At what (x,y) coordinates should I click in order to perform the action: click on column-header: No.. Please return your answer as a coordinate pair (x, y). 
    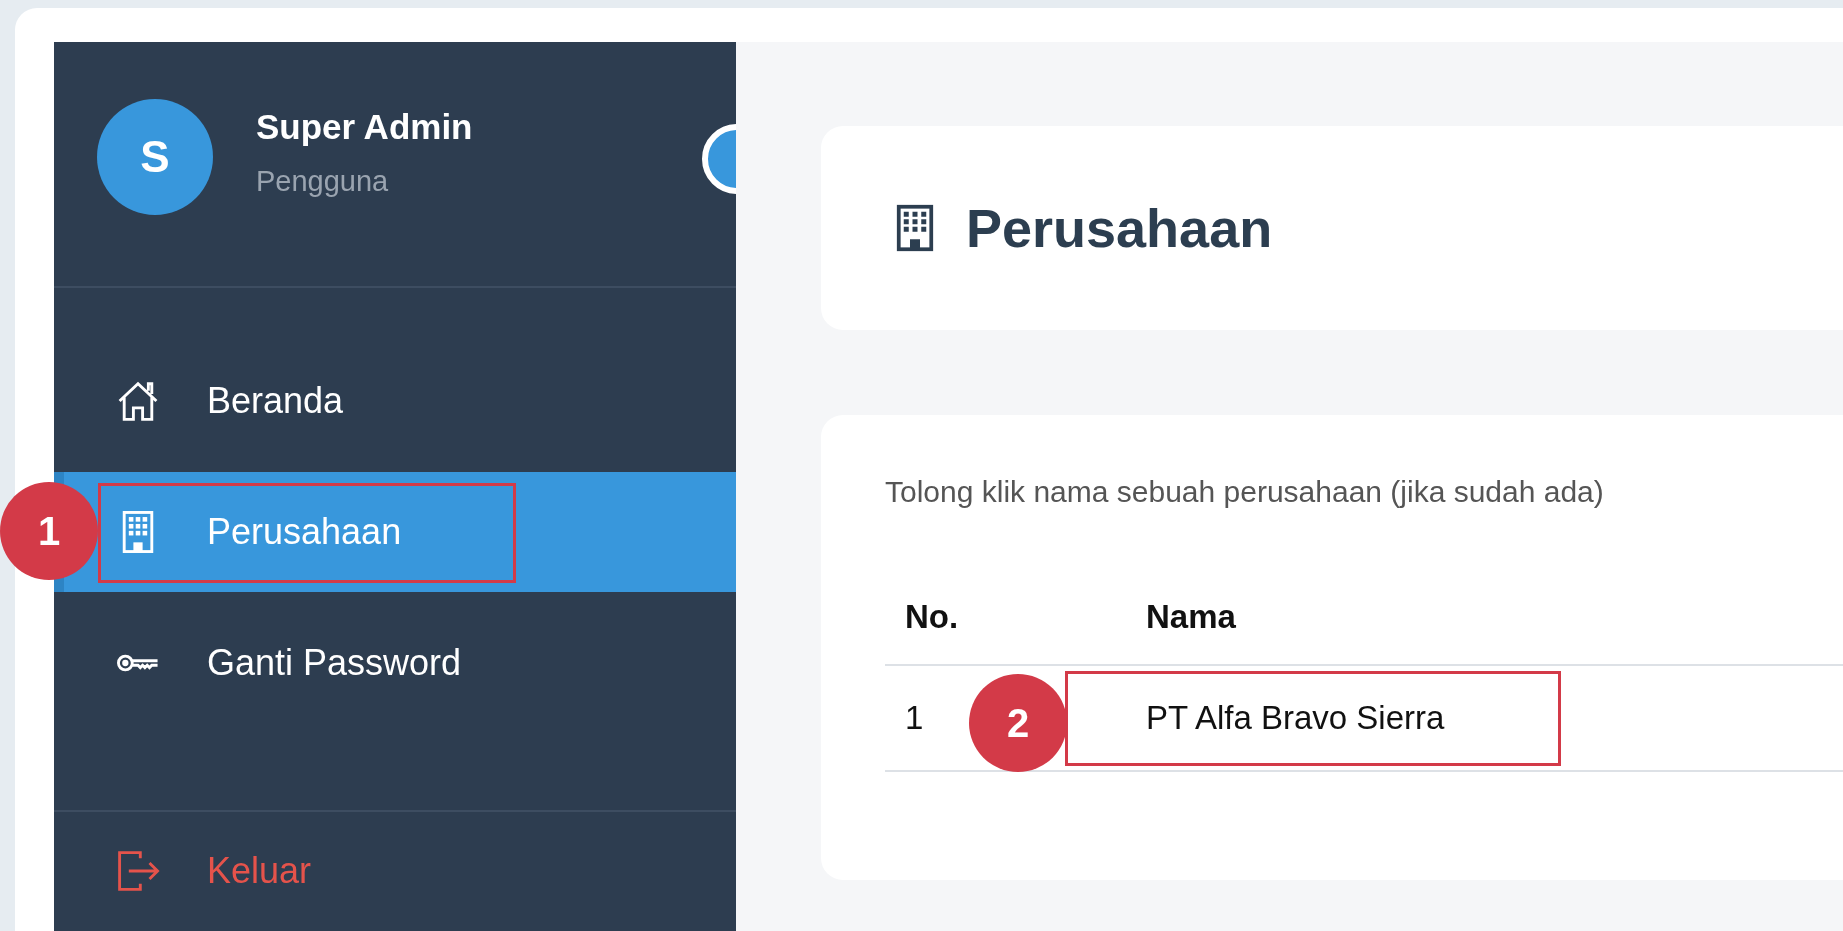
    Looking at the image, I should click on (1005, 613).